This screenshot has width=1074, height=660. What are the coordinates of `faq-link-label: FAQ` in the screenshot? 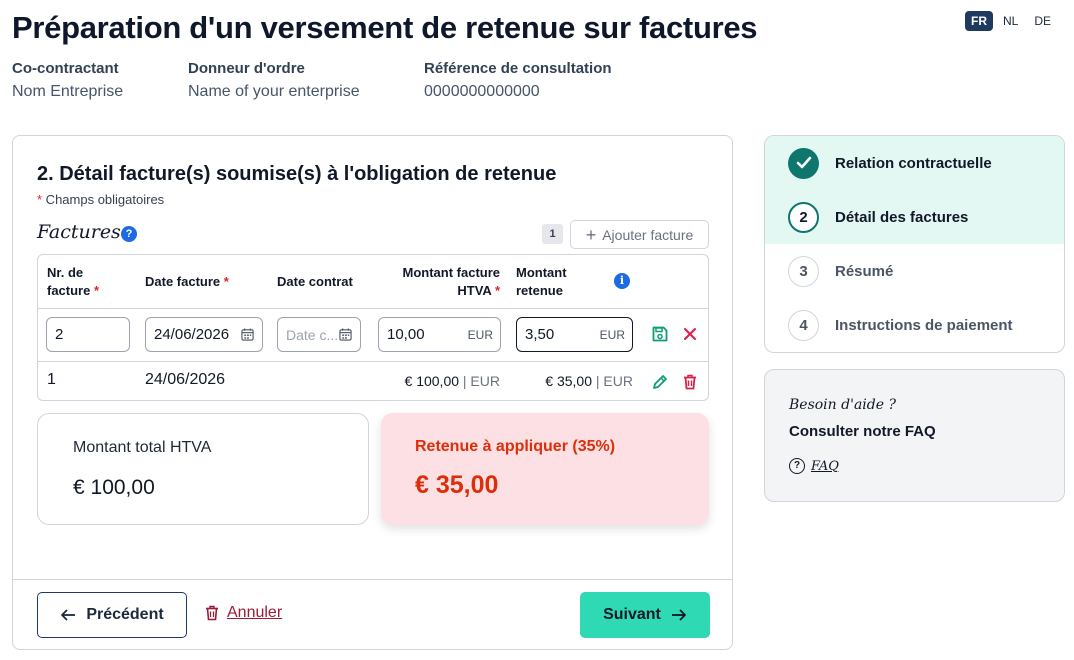 It's located at (825, 466).